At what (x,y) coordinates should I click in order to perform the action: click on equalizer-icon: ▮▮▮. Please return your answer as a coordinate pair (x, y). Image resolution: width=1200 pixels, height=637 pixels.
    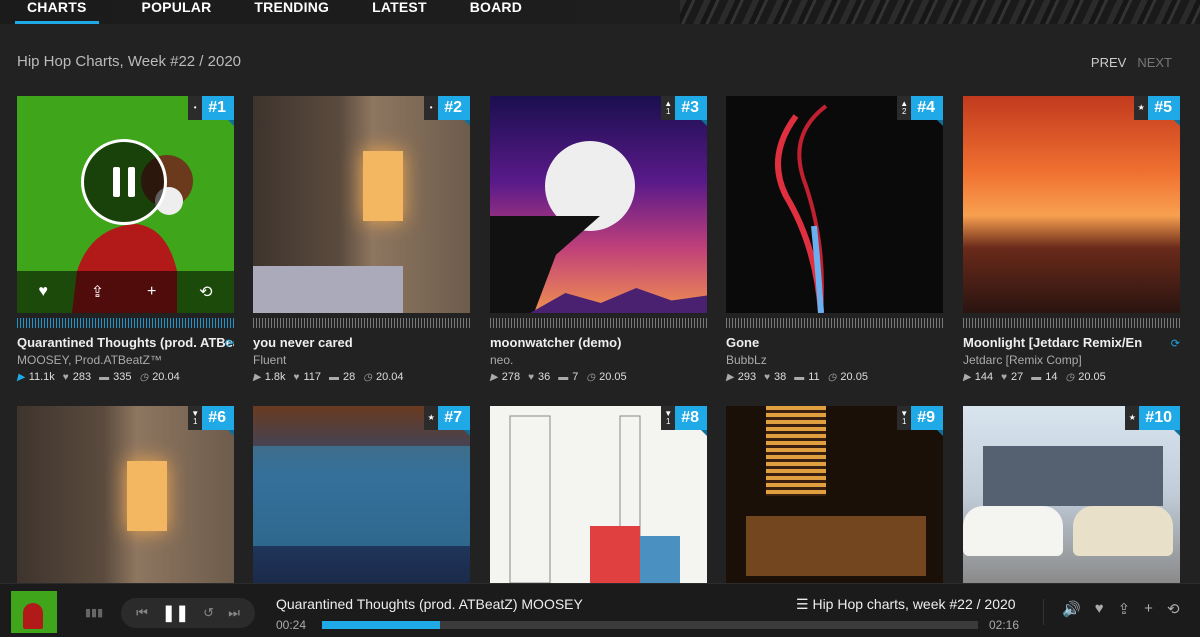
    Looking at the image, I should click on (94, 612).